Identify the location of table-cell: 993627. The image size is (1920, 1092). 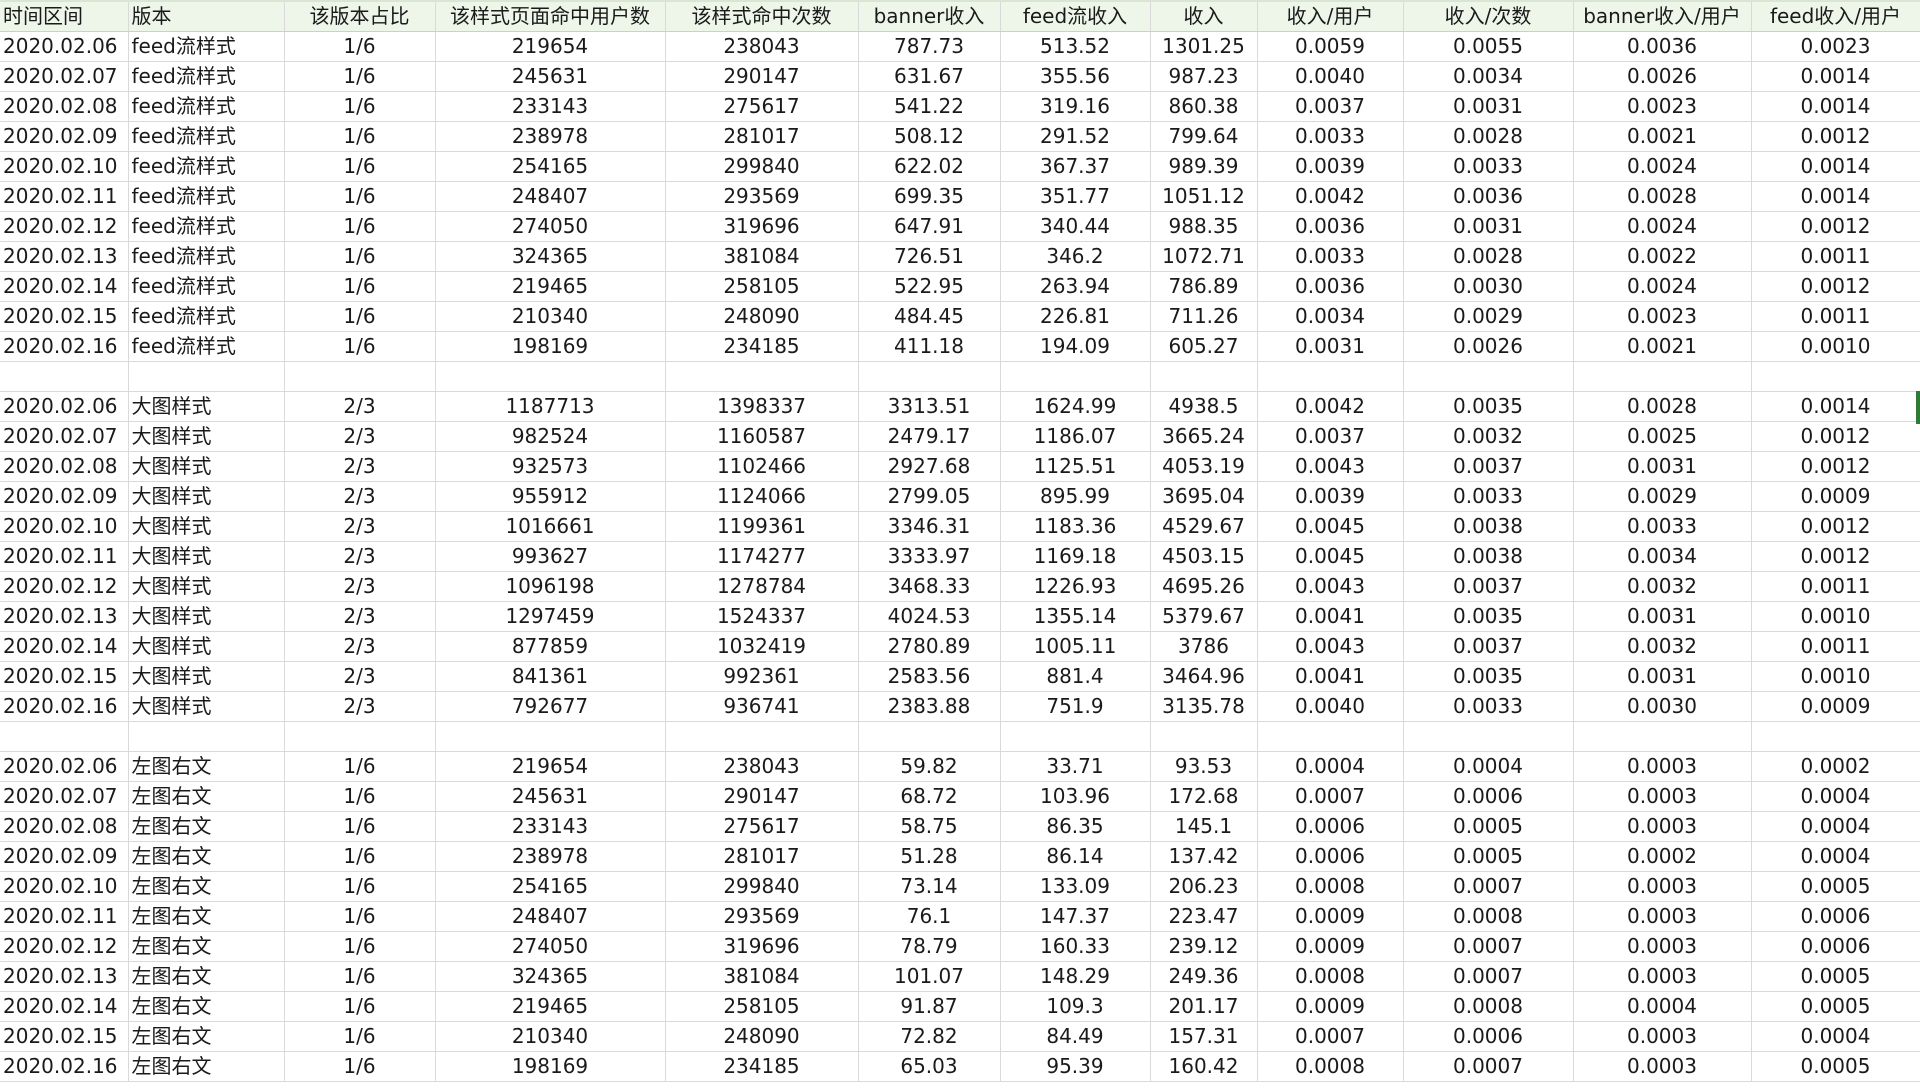
(550, 556).